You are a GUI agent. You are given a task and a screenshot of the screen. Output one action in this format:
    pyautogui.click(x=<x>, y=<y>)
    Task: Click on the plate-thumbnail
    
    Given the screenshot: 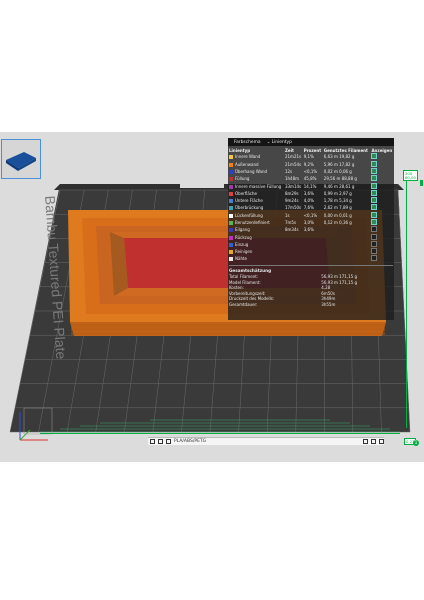 What is the action you would take?
    pyautogui.click(x=21, y=159)
    